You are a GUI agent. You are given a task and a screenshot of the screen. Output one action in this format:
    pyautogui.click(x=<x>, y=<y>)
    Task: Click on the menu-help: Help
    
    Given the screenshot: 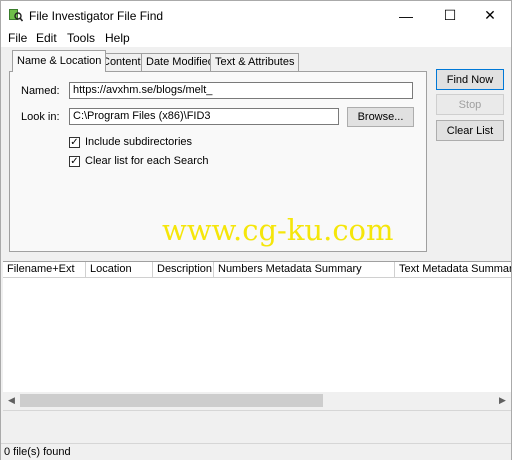 What is the action you would take?
    pyautogui.click(x=117, y=38)
    